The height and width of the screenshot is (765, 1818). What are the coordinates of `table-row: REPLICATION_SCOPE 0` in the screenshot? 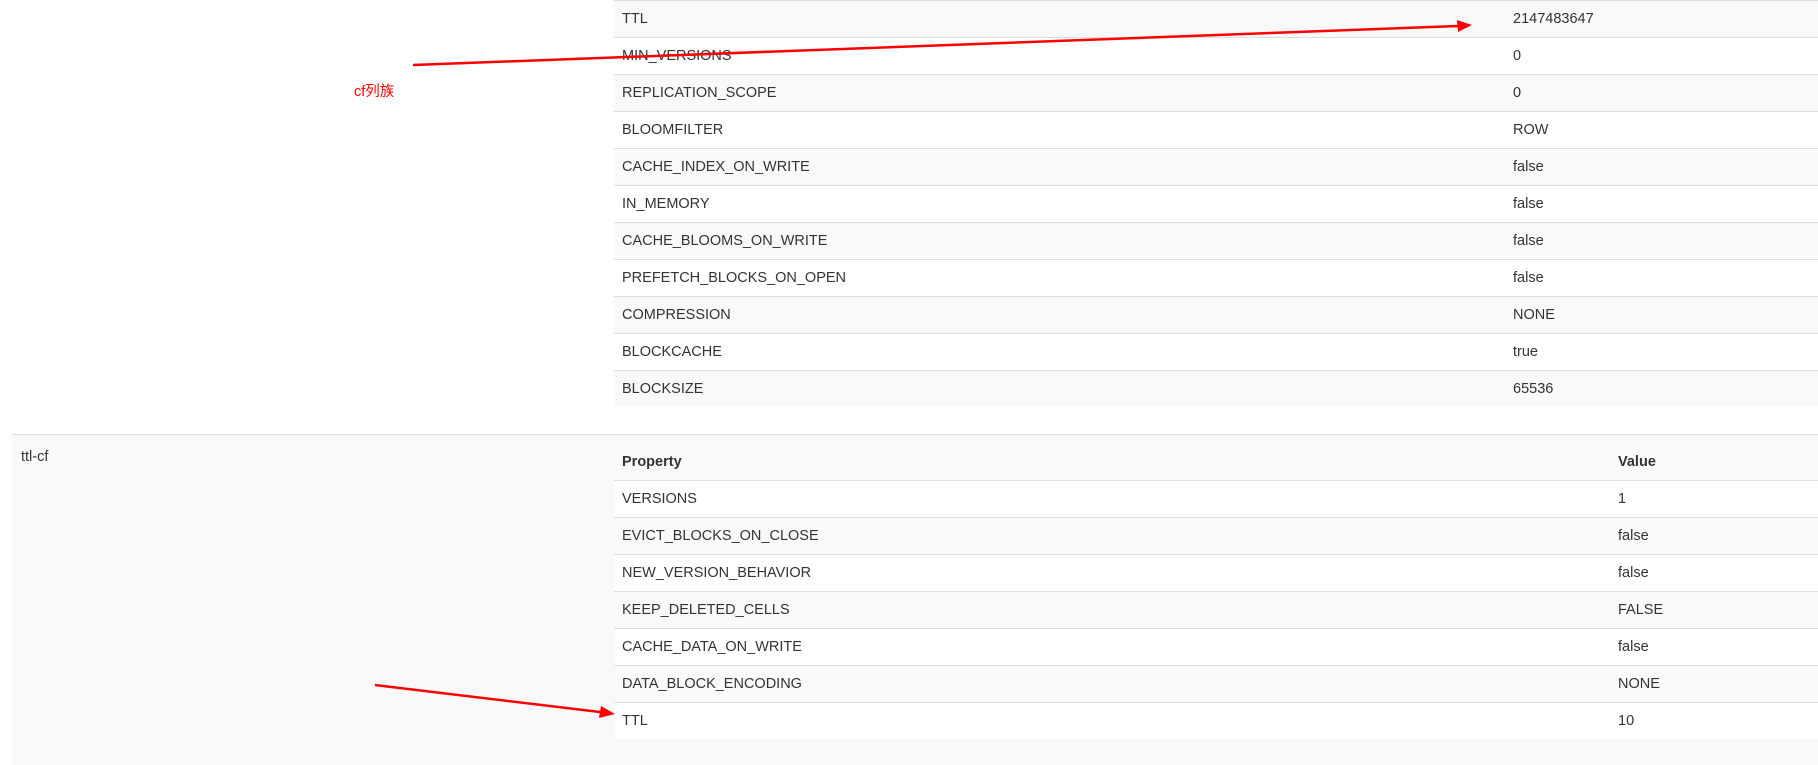 It's located at (1216, 93).